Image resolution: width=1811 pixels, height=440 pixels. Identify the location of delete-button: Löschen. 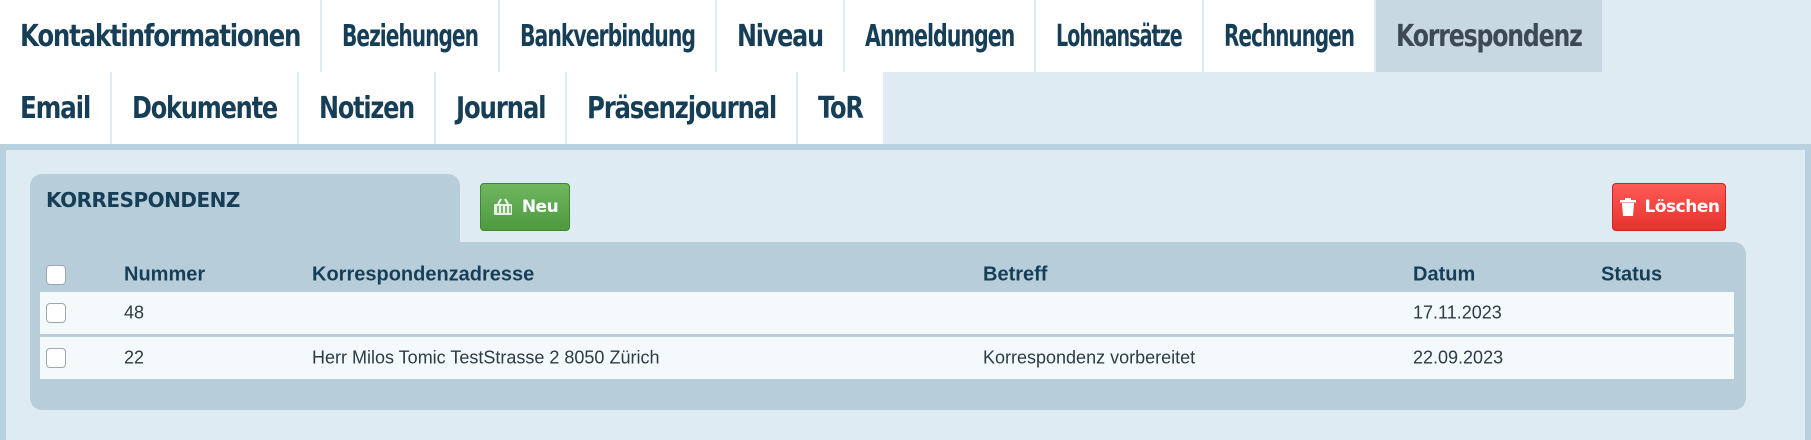
(1669, 207).